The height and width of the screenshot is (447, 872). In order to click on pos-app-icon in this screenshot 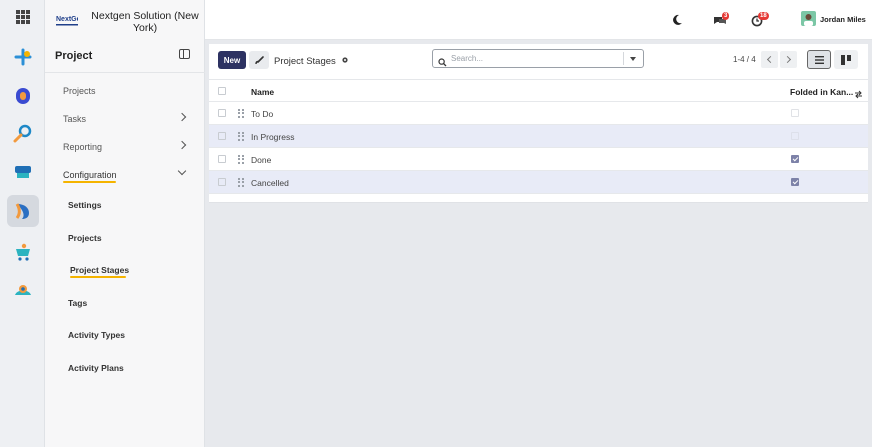, I will do `click(23, 172)`.